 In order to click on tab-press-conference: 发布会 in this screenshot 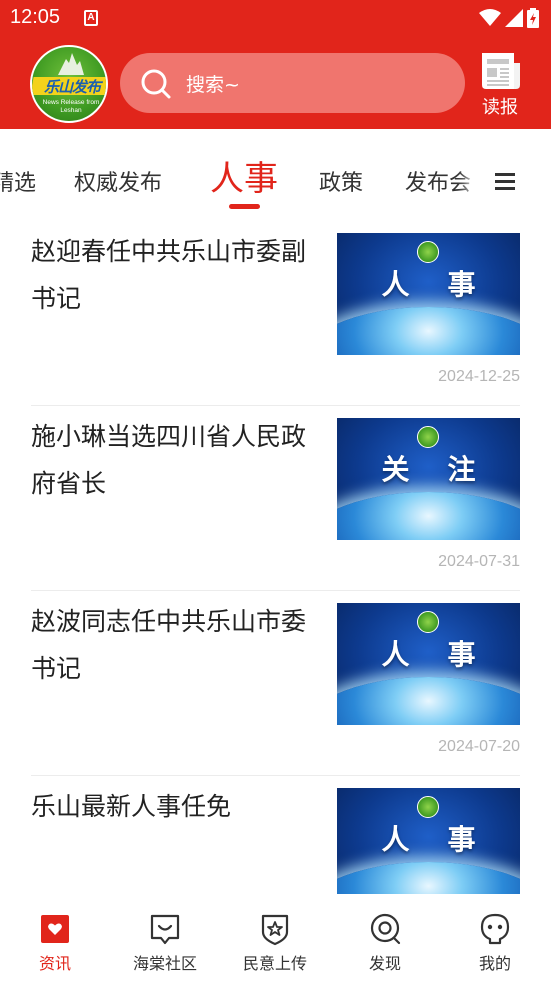, I will do `click(438, 181)`.